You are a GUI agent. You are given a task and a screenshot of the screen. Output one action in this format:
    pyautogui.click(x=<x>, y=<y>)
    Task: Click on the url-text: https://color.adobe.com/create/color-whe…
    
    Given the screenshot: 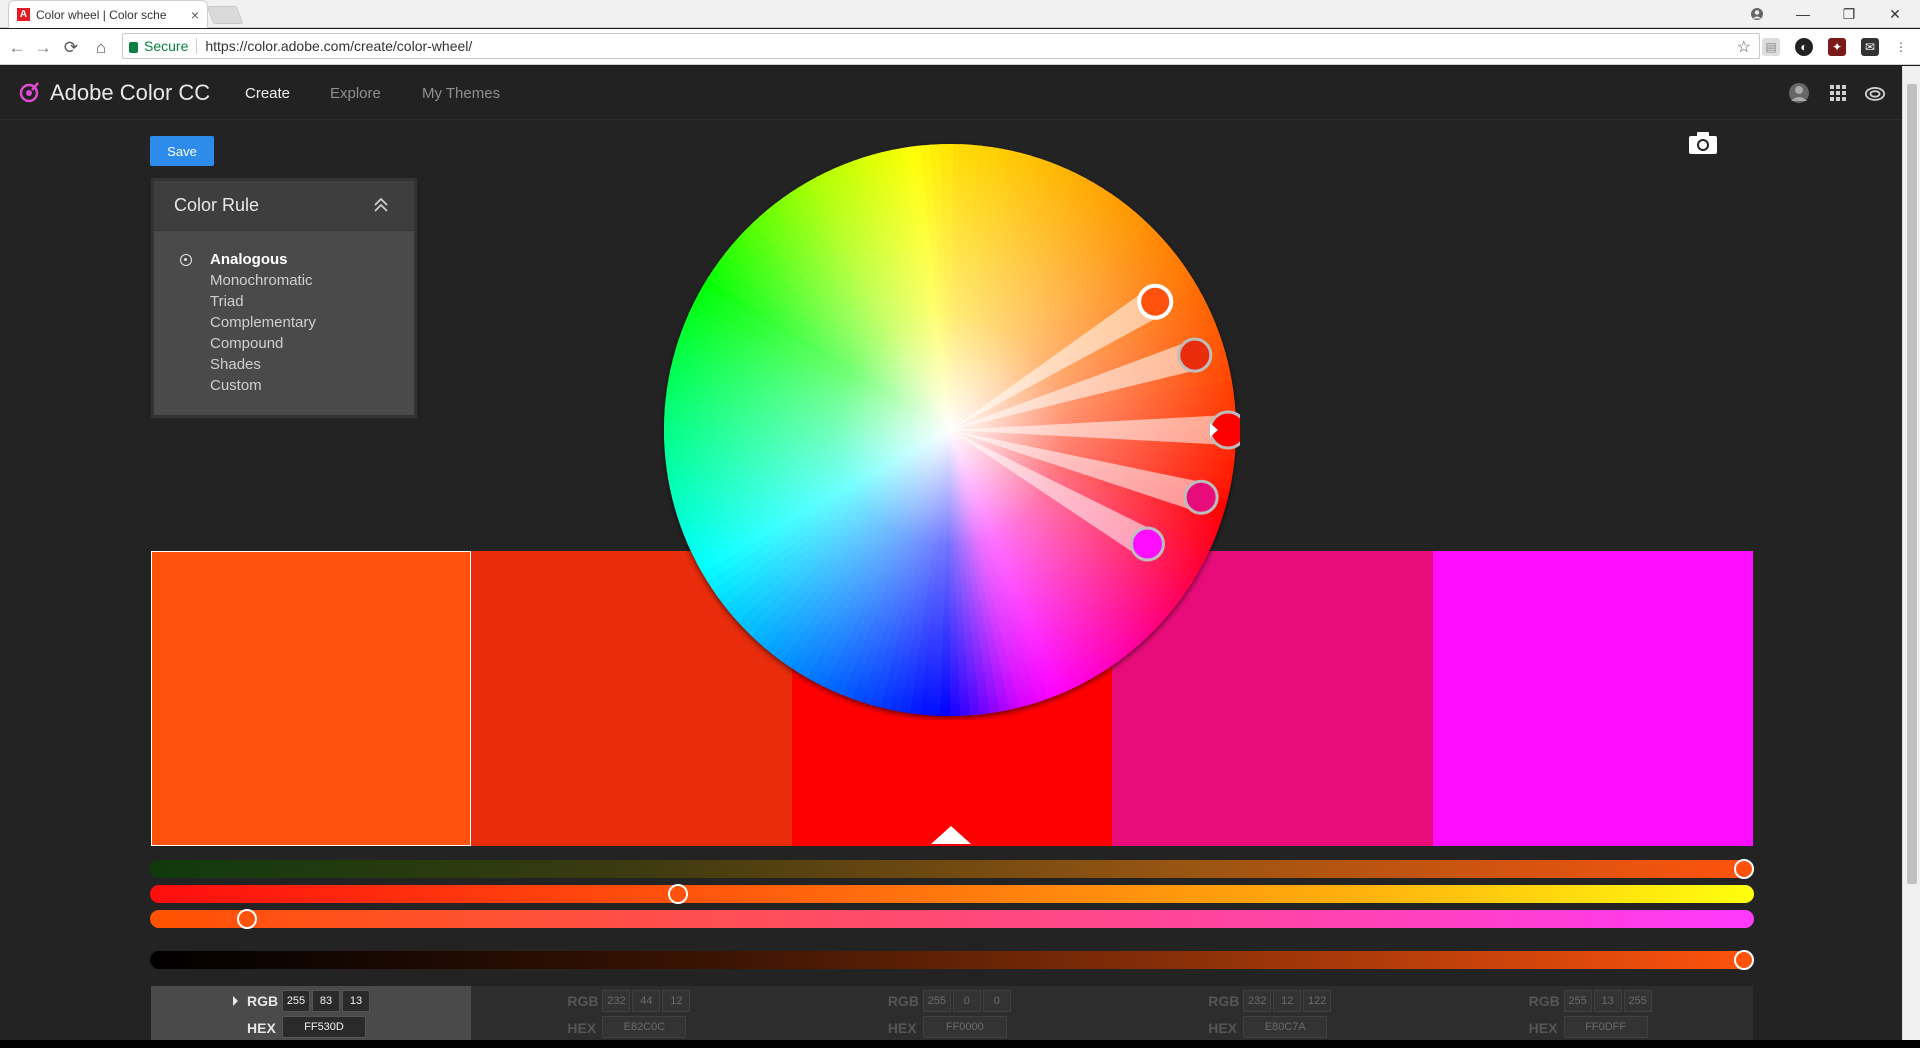 What is the action you would take?
    pyautogui.click(x=339, y=46)
    